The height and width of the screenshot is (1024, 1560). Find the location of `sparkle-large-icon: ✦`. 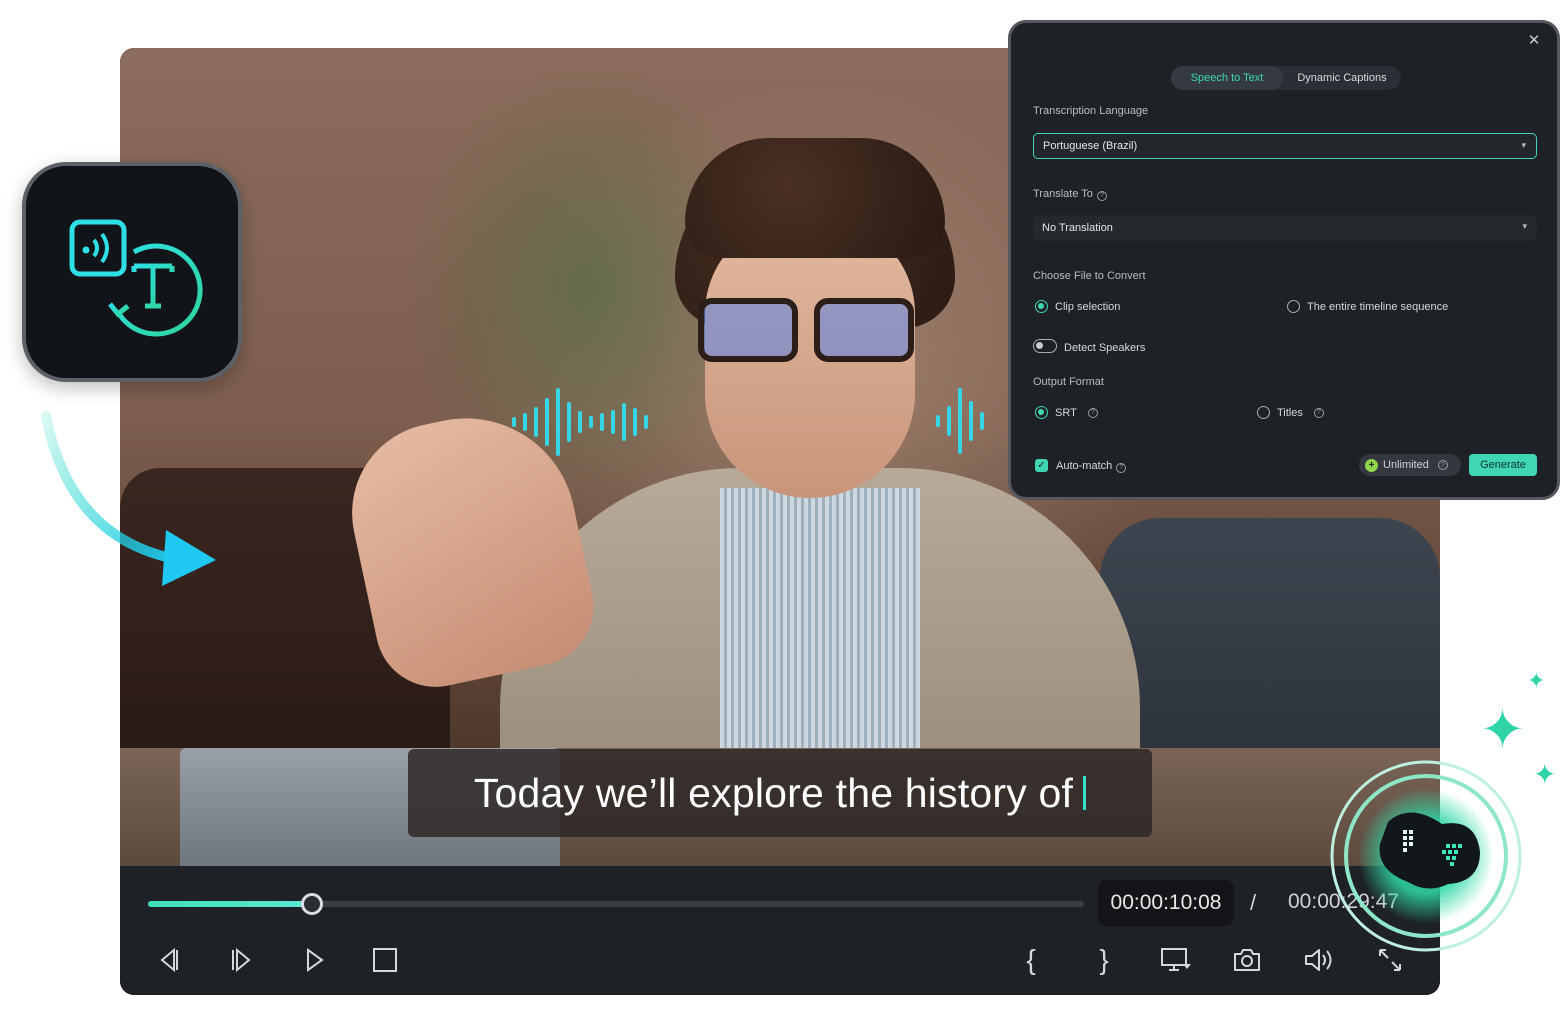

sparkle-large-icon: ✦ is located at coordinates (1503, 730).